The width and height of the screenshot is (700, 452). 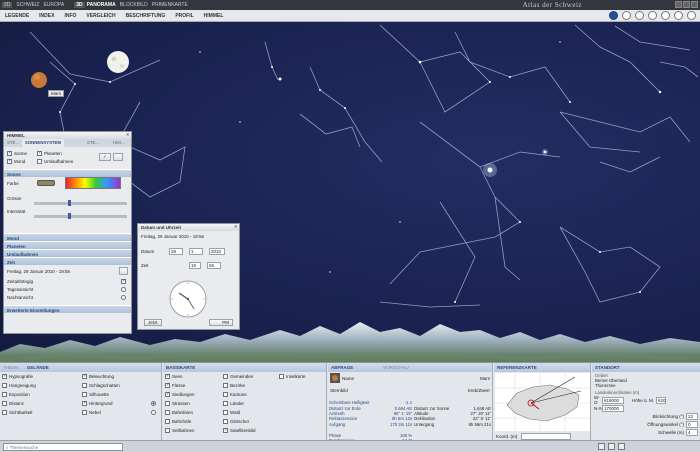 I want to click on nebel-radio, so click(x=153, y=412).